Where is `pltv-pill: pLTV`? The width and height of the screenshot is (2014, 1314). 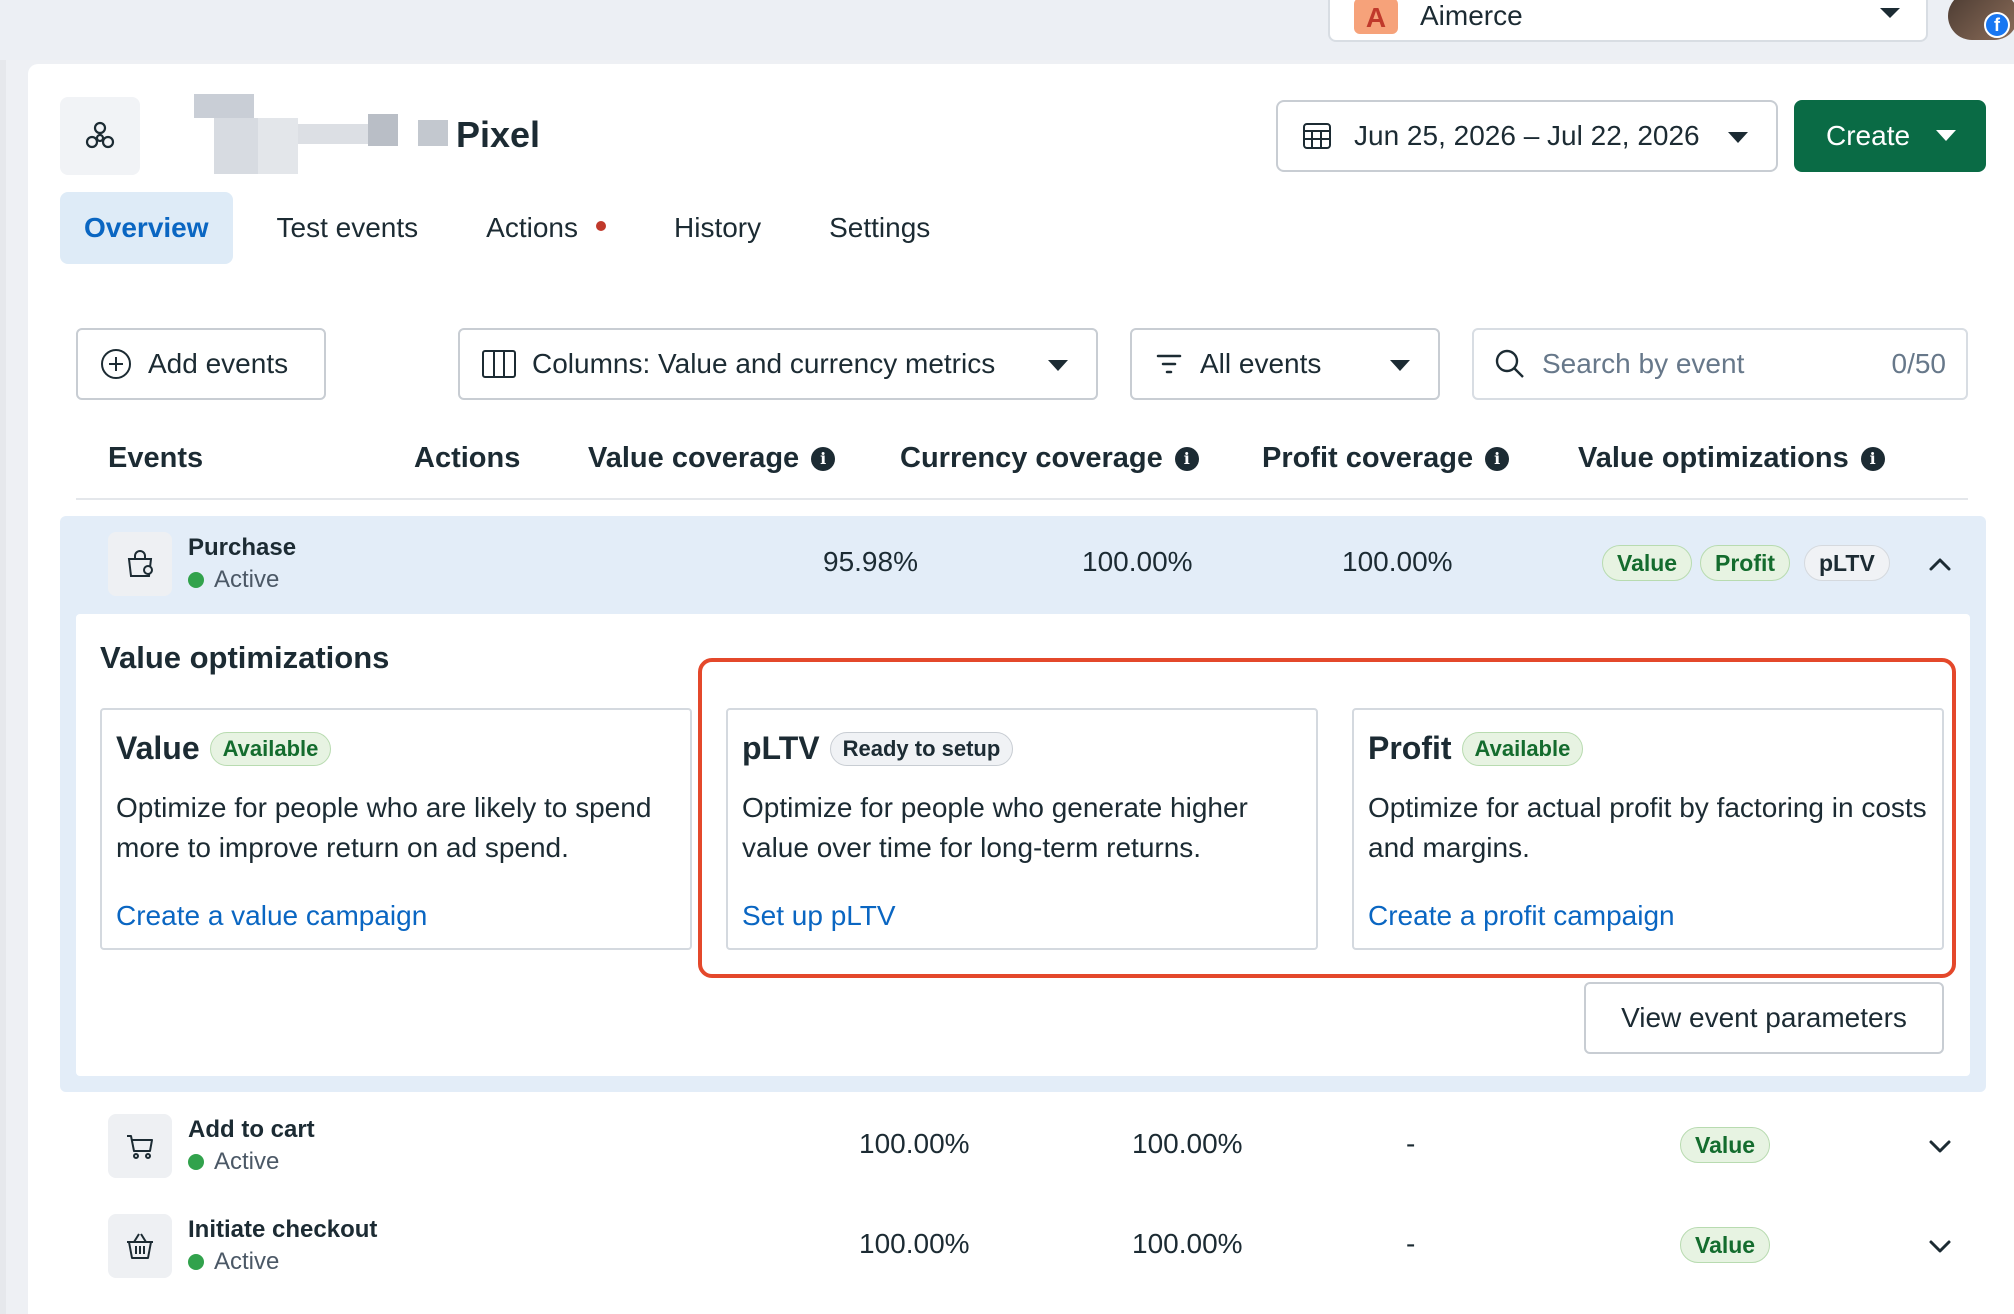 pltv-pill: pLTV is located at coordinates (1847, 563).